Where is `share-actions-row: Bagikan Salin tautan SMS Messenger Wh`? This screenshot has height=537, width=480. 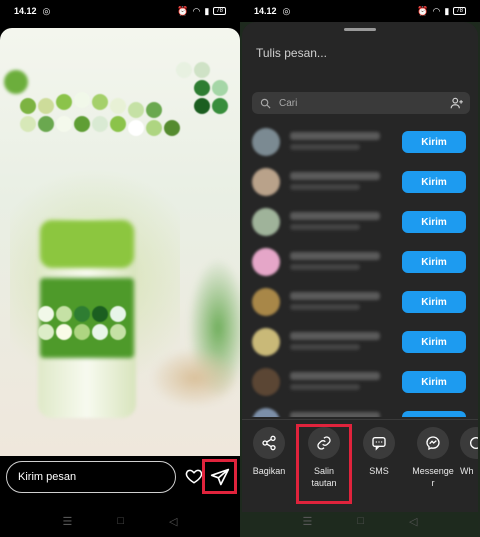
share-actions-row: Bagikan Salin tautan SMS Messenger Wh is located at coordinates (360, 468).